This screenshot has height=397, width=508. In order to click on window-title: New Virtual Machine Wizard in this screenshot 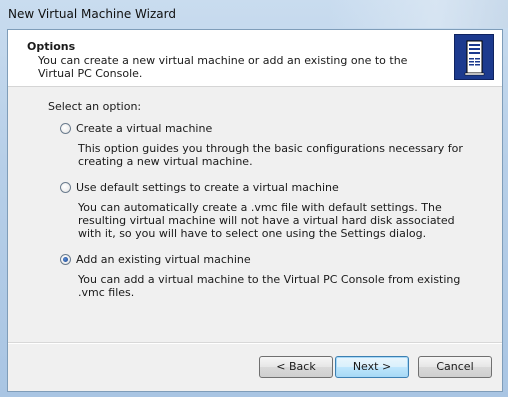, I will do `click(92, 14)`.